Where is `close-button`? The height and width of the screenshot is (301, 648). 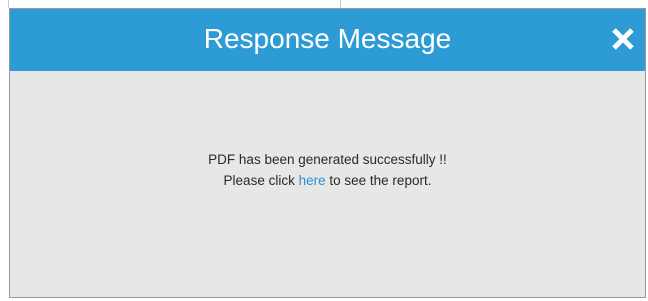
close-button is located at coordinates (623, 39).